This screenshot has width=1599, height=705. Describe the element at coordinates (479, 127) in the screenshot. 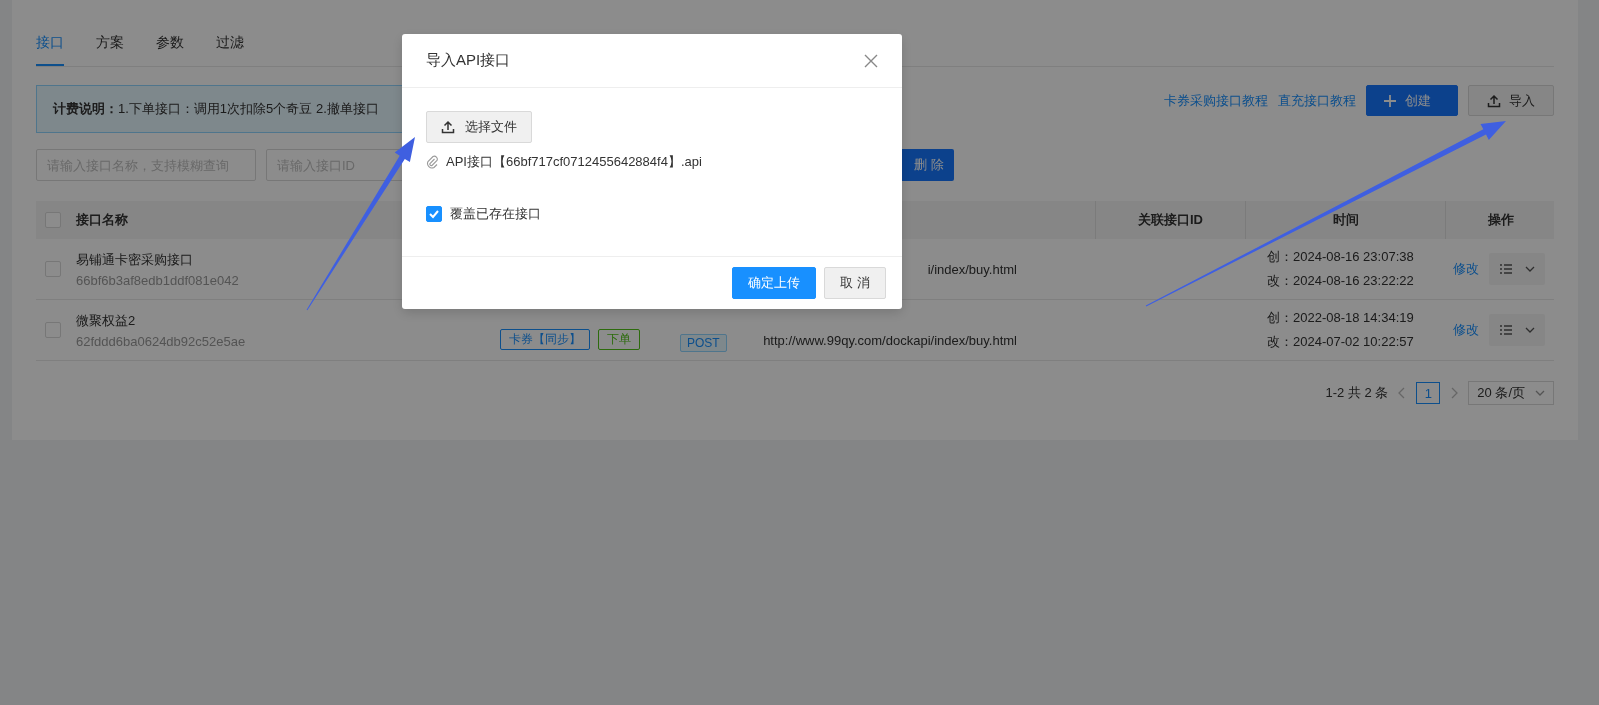

I see `choose-file-button: 选择文件` at that location.